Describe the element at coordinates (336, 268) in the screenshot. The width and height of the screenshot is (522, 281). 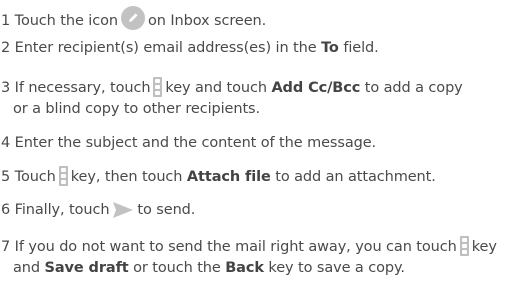
I see `step-text: key to save a copy.` at that location.